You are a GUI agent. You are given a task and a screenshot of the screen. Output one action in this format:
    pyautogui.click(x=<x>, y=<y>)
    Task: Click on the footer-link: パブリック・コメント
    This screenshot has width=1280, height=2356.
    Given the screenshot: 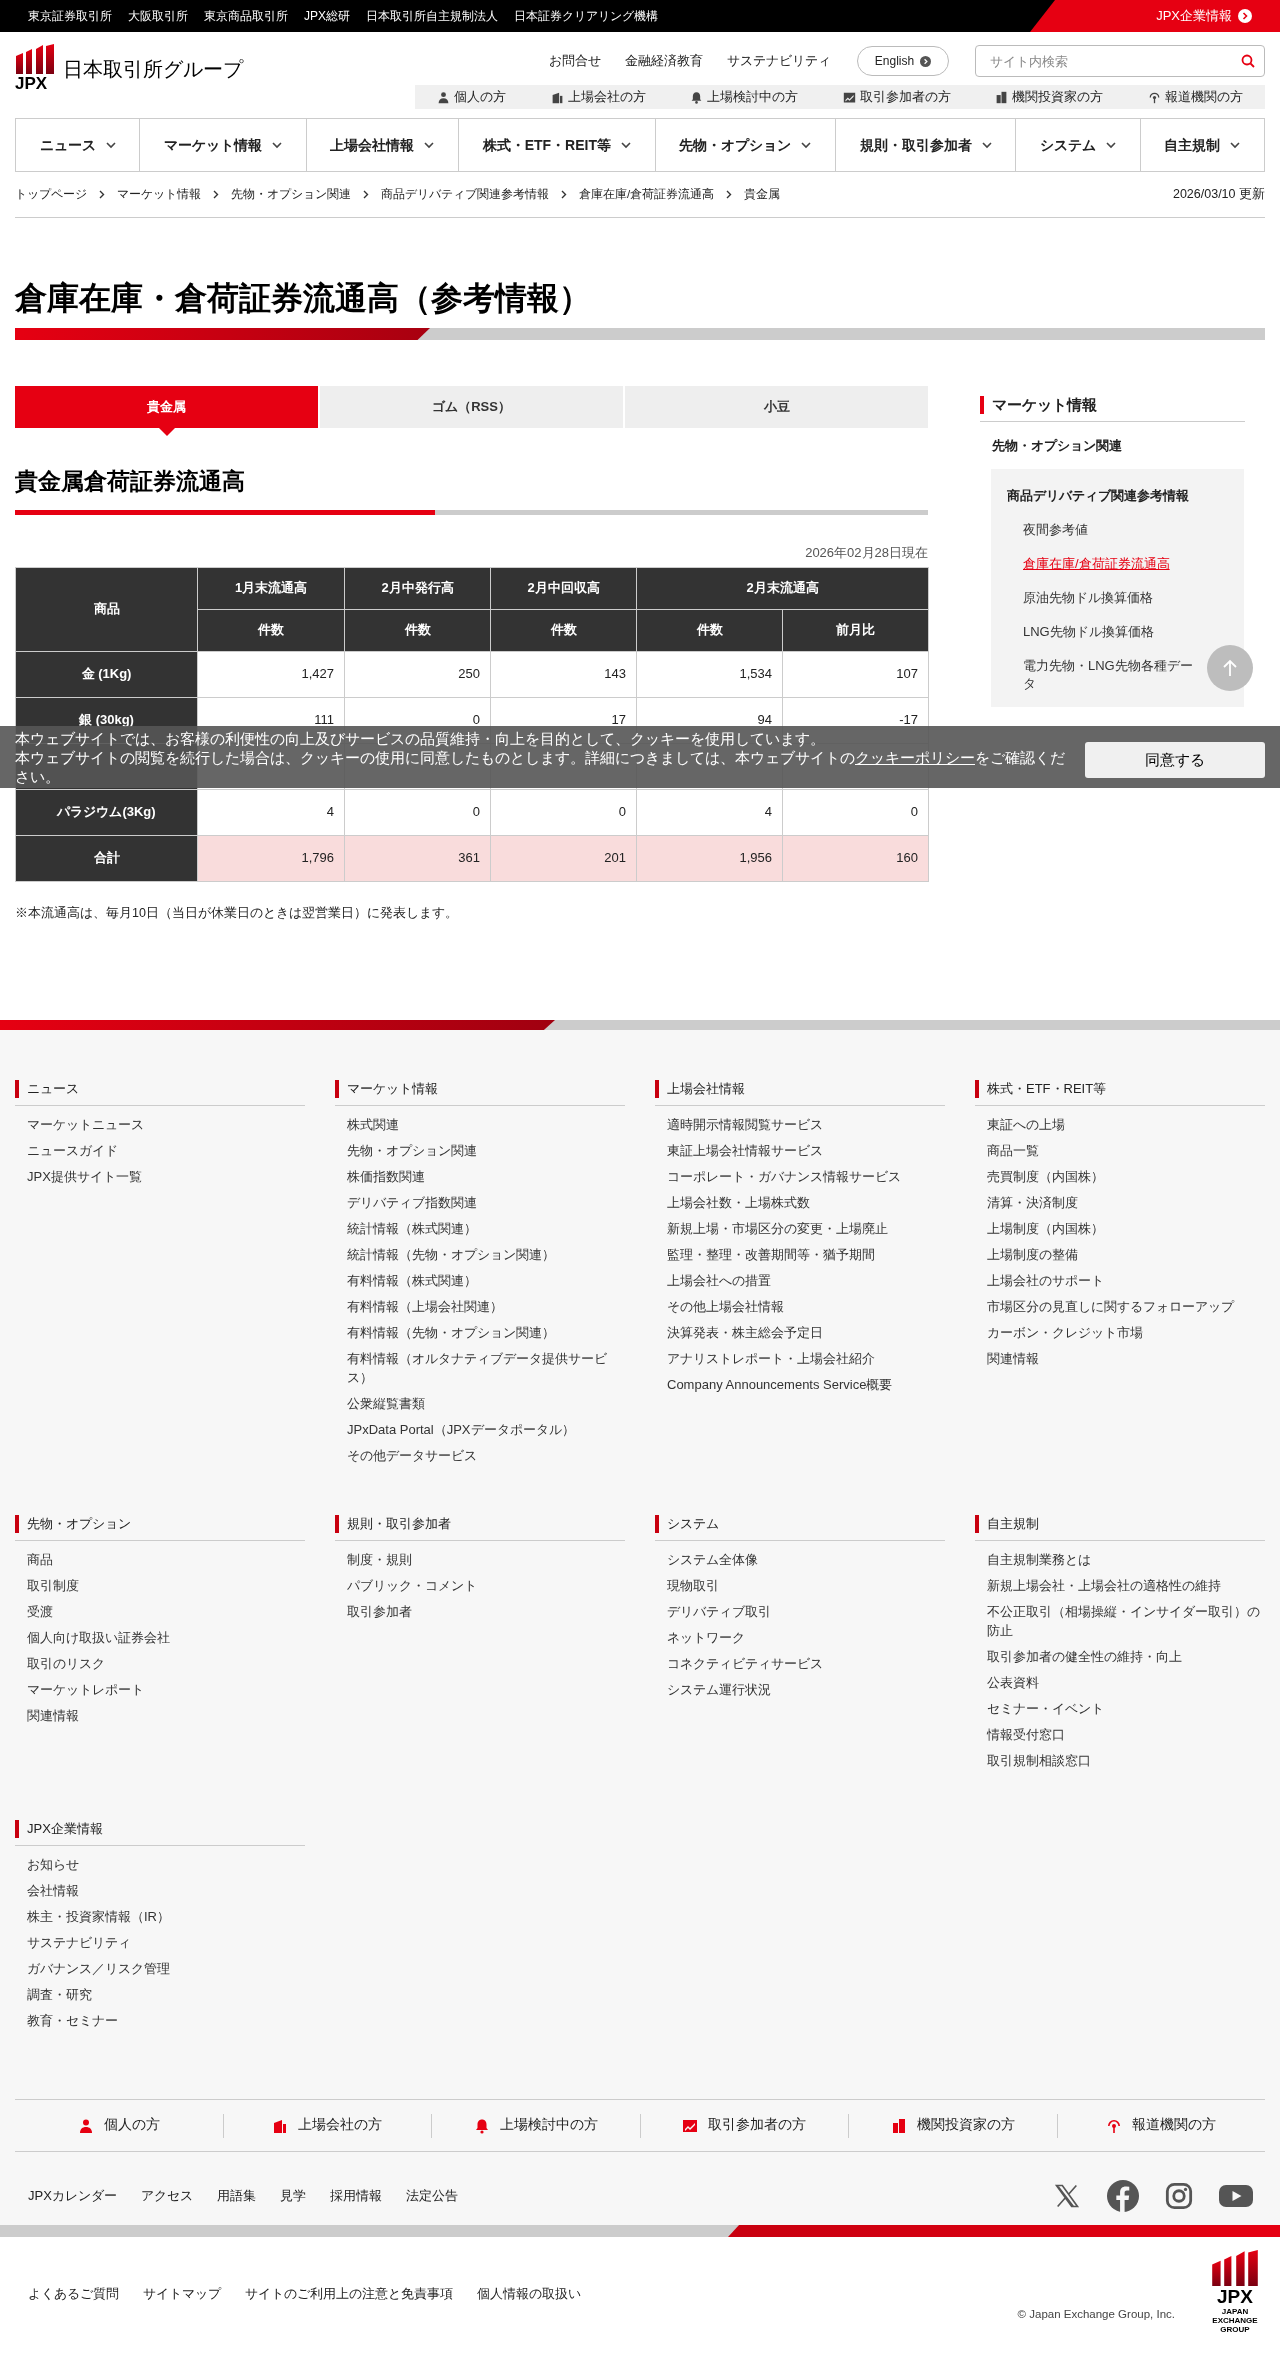 What is the action you would take?
    pyautogui.click(x=486, y=1585)
    